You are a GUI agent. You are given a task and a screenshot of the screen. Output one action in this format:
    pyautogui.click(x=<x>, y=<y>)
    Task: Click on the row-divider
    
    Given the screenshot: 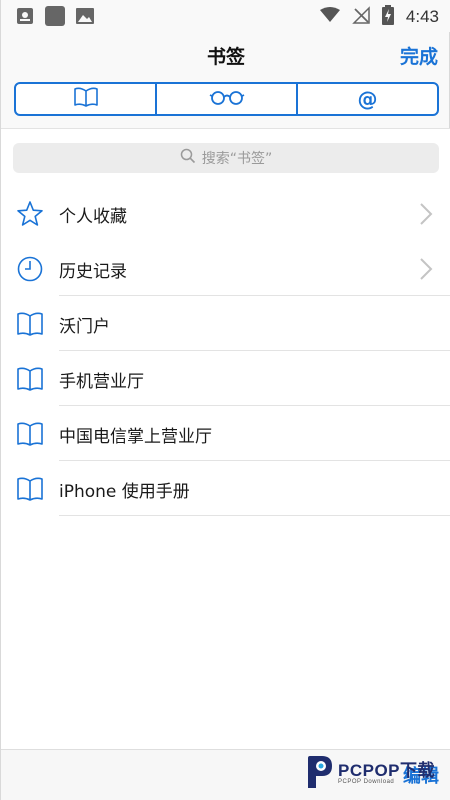 What is the action you would take?
    pyautogui.click(x=254, y=515)
    